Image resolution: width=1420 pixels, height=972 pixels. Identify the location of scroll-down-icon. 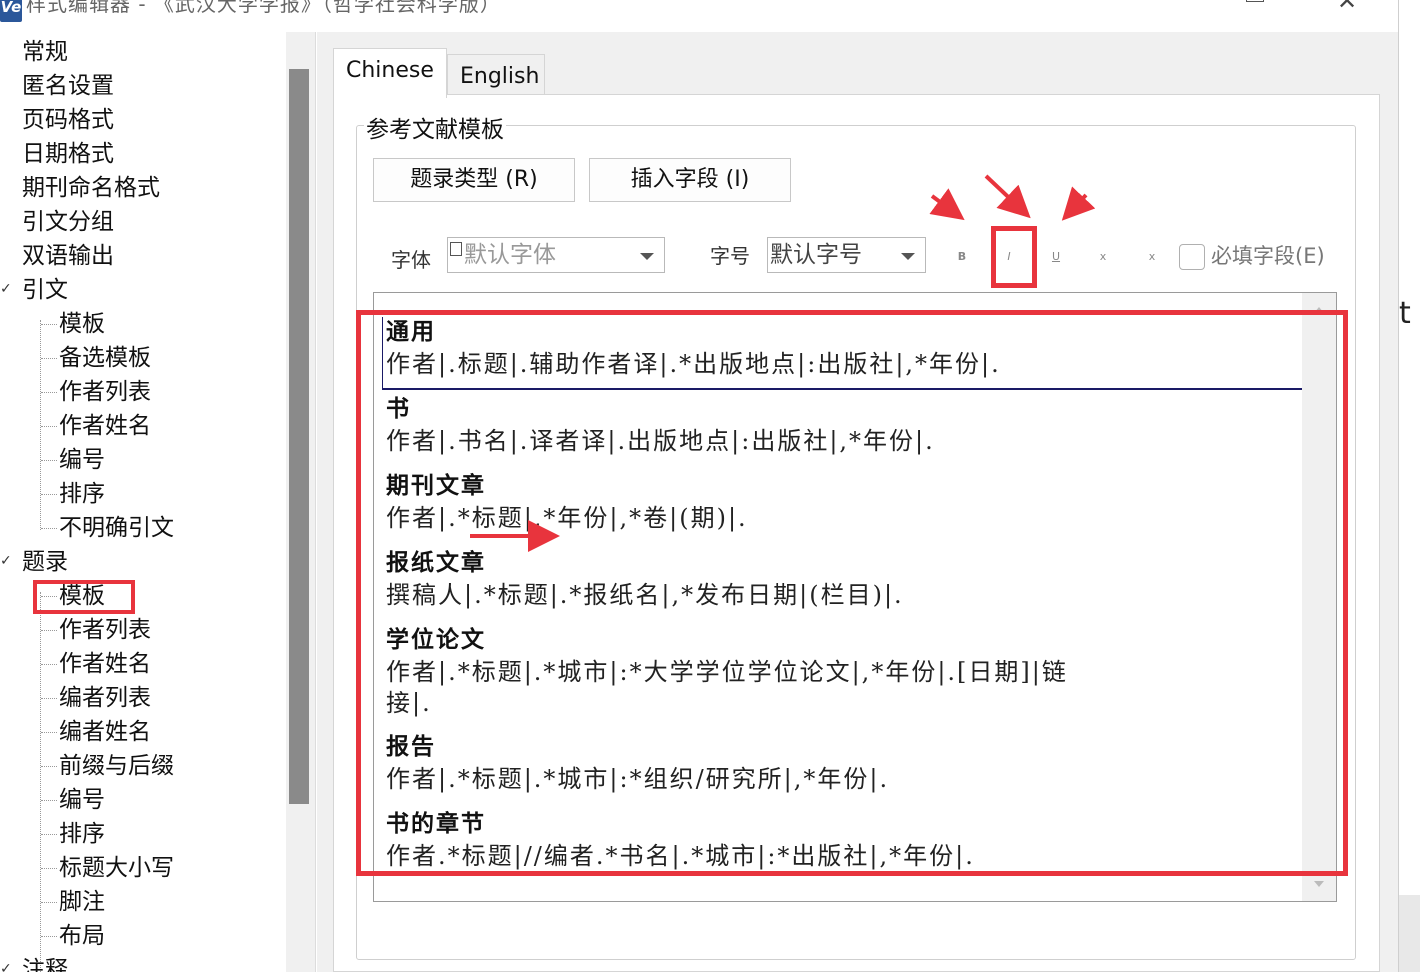
(1319, 884).